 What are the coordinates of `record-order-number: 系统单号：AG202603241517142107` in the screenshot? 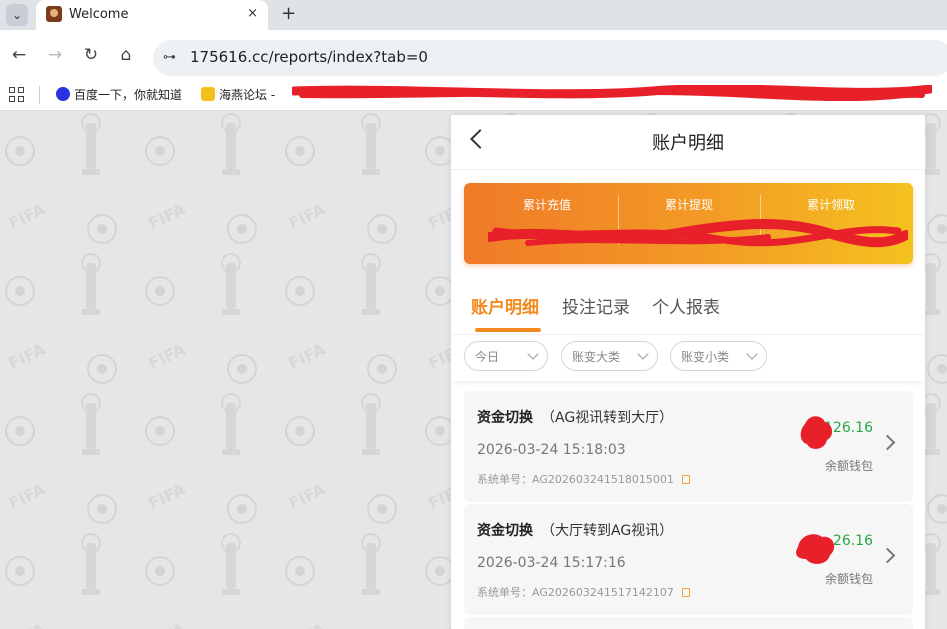 It's located at (583, 592).